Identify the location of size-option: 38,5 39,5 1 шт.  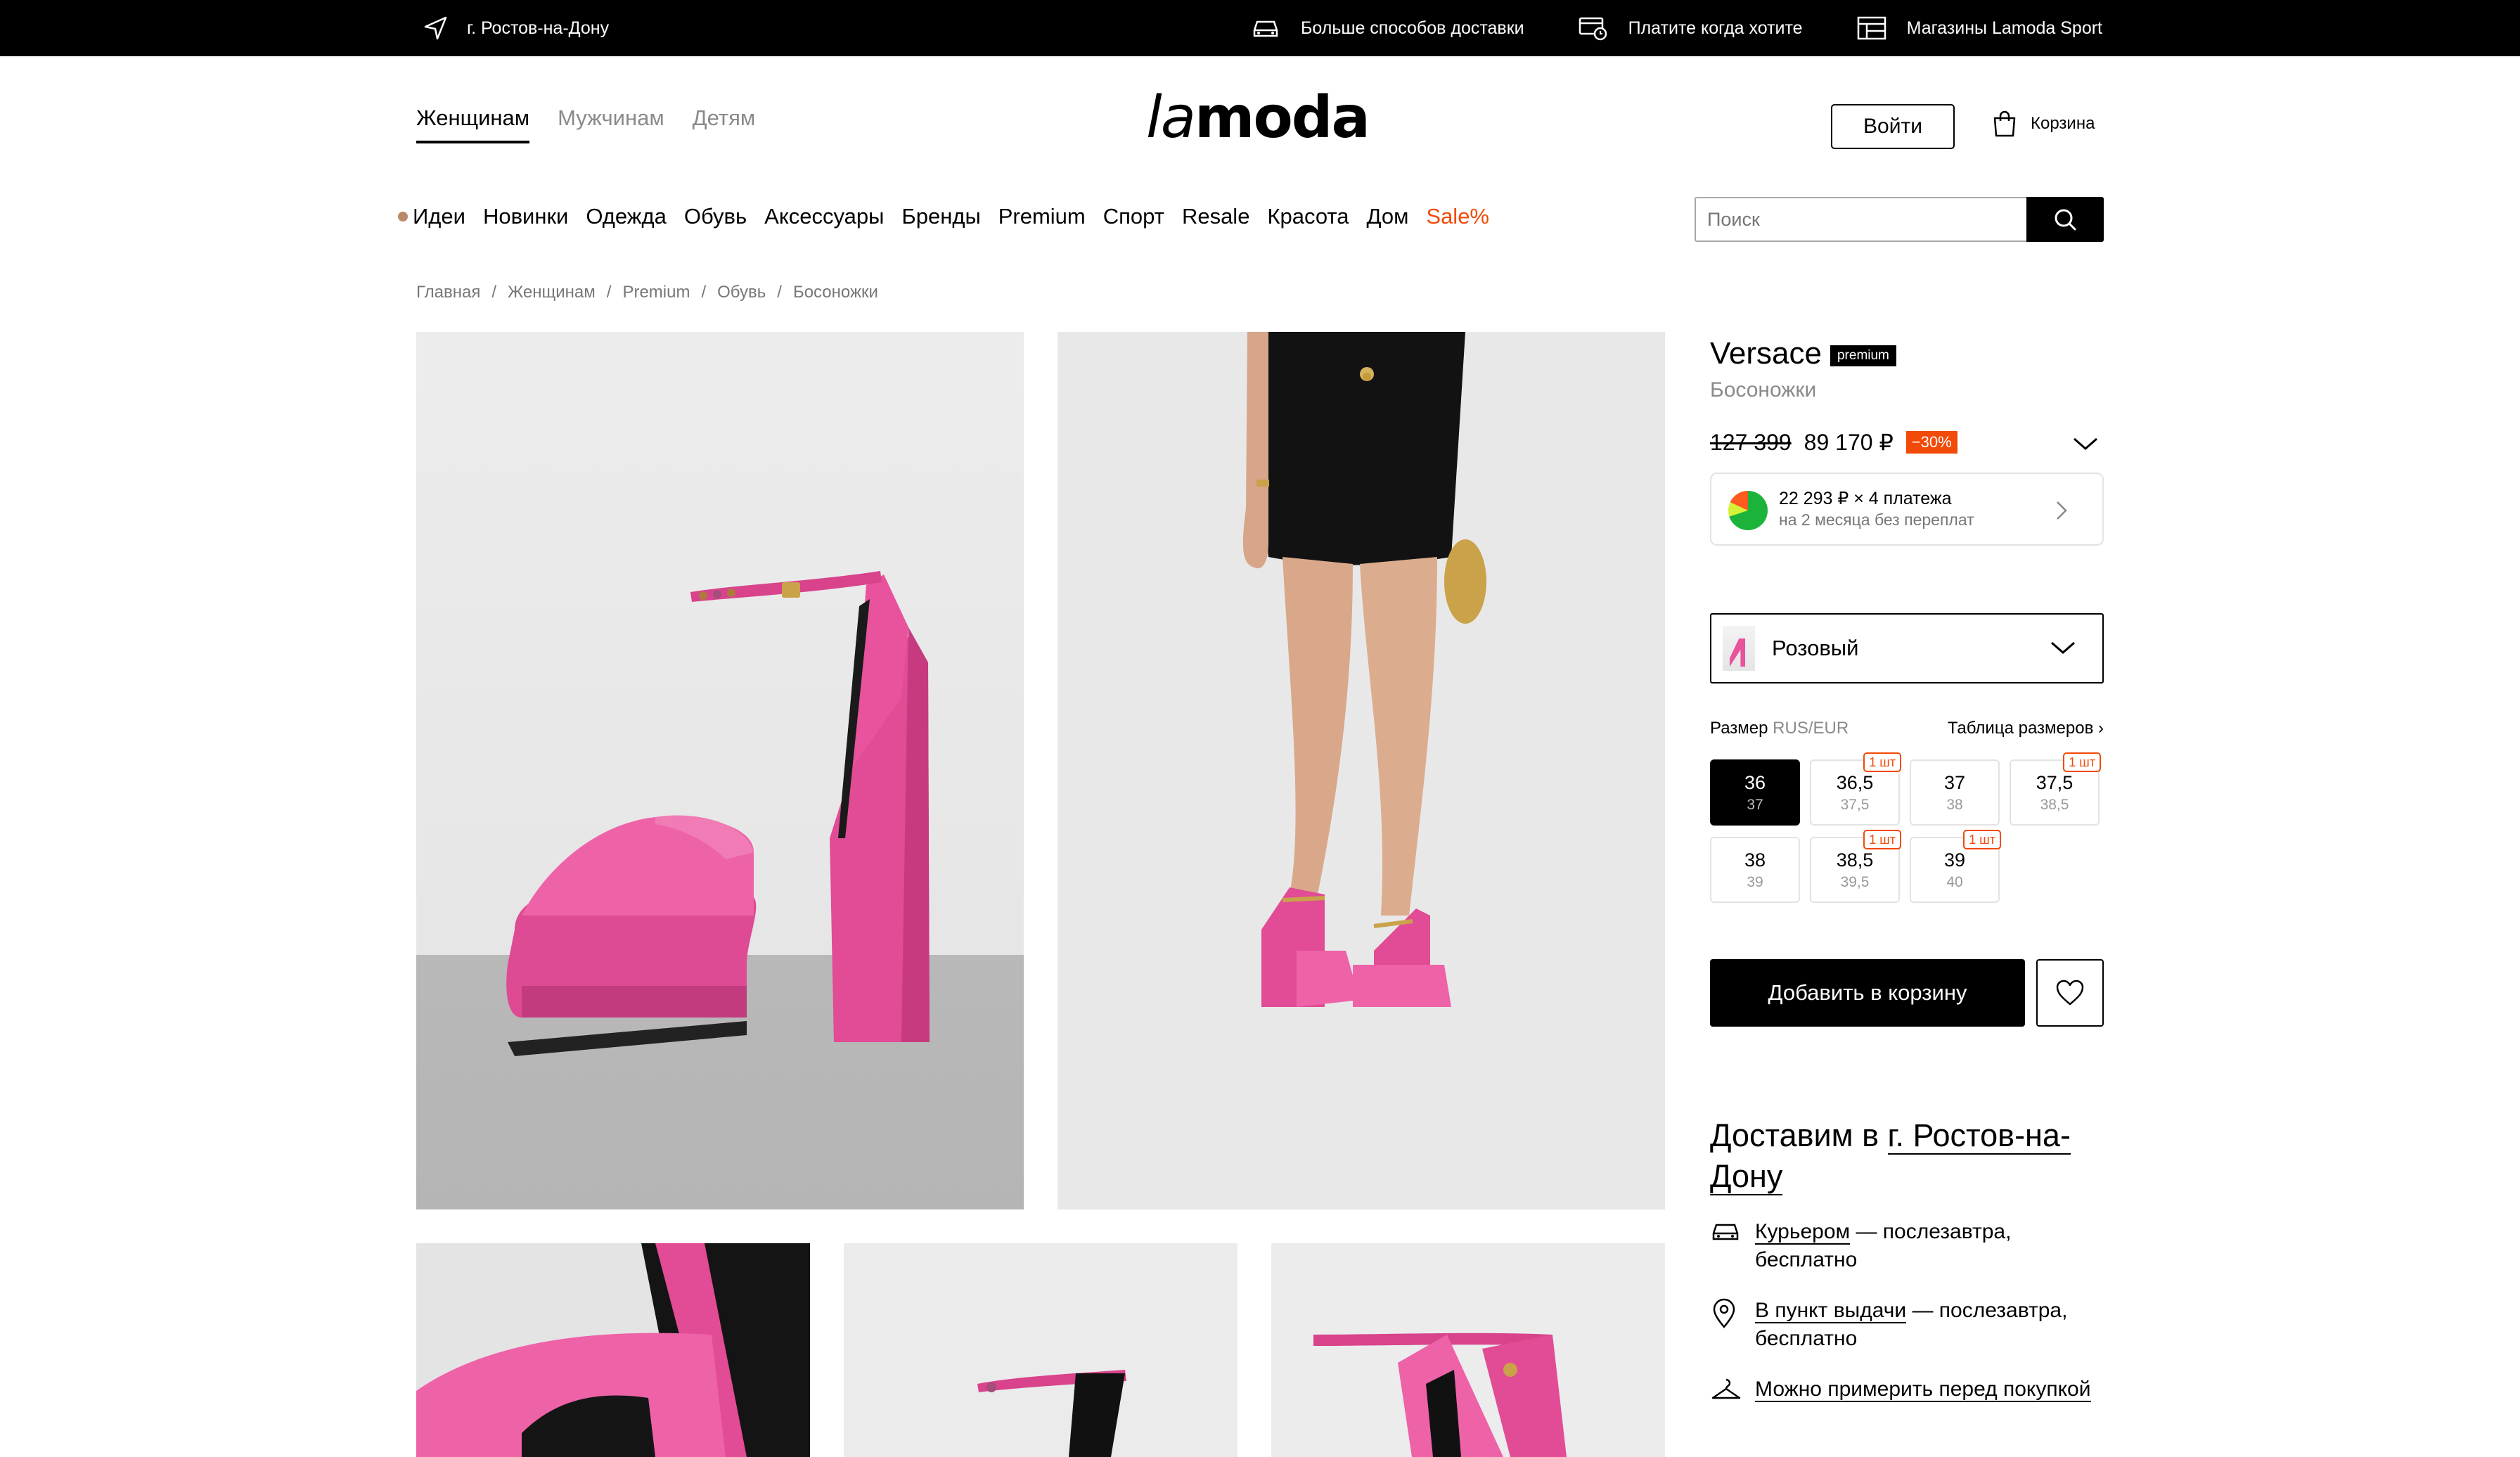
(1855, 866).